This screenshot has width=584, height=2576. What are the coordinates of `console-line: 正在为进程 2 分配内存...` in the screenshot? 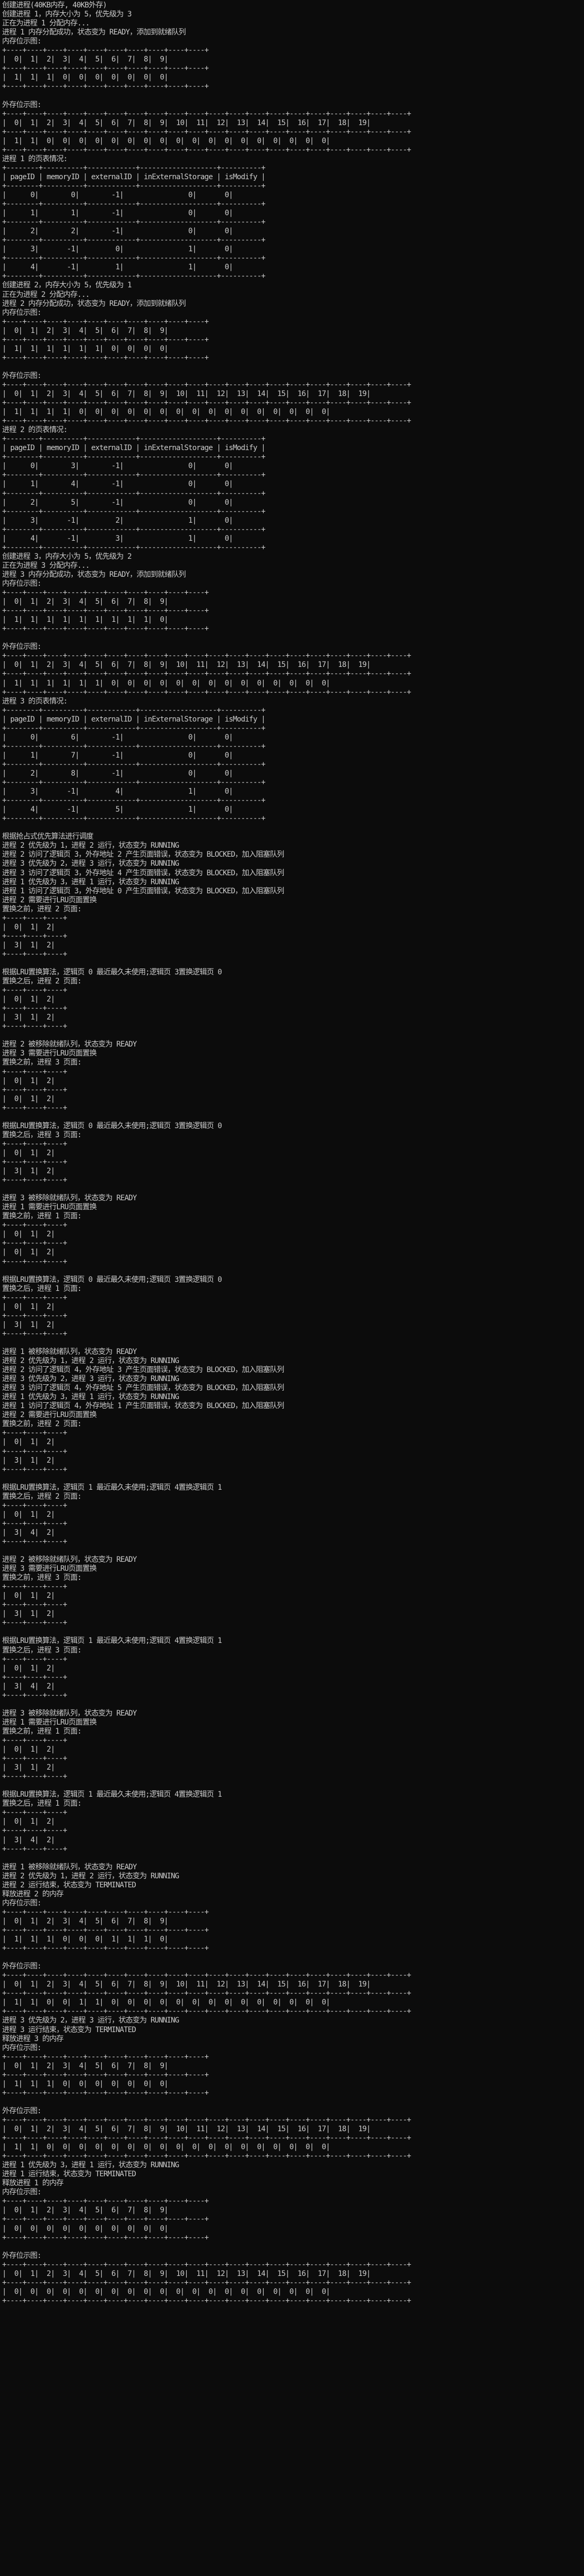 It's located at (46, 294).